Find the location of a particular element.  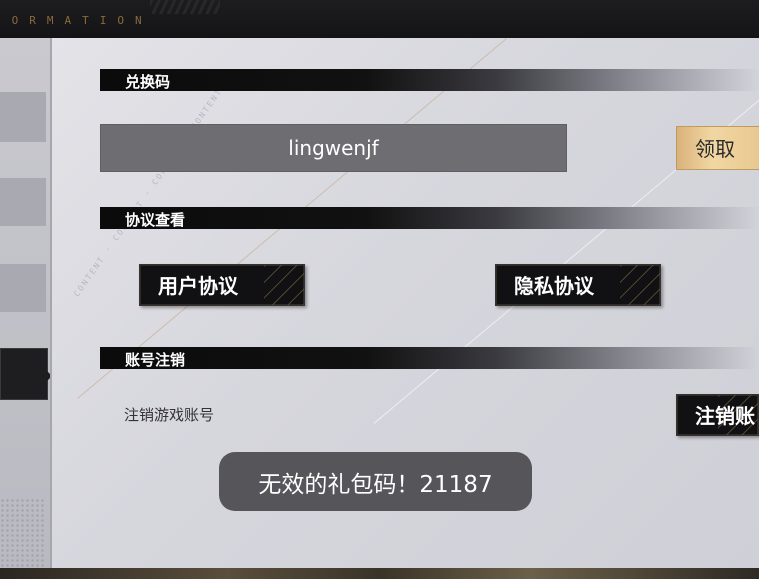

claim-button: 领取 is located at coordinates (717, 148).